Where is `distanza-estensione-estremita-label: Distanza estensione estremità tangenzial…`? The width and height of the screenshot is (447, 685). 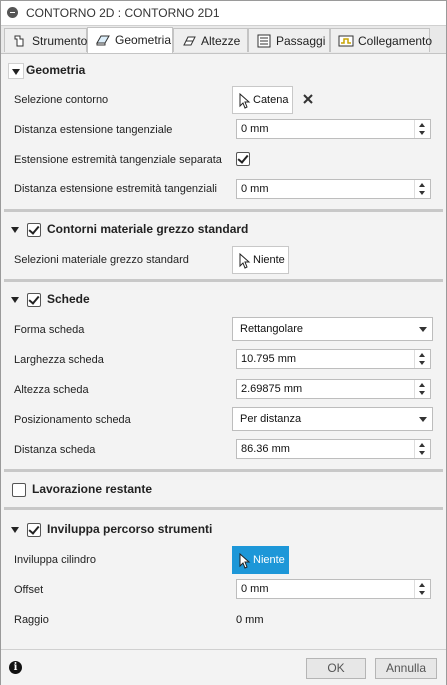 distanza-estensione-estremita-label: Distanza estensione estremità tangenzial… is located at coordinates (116, 189).